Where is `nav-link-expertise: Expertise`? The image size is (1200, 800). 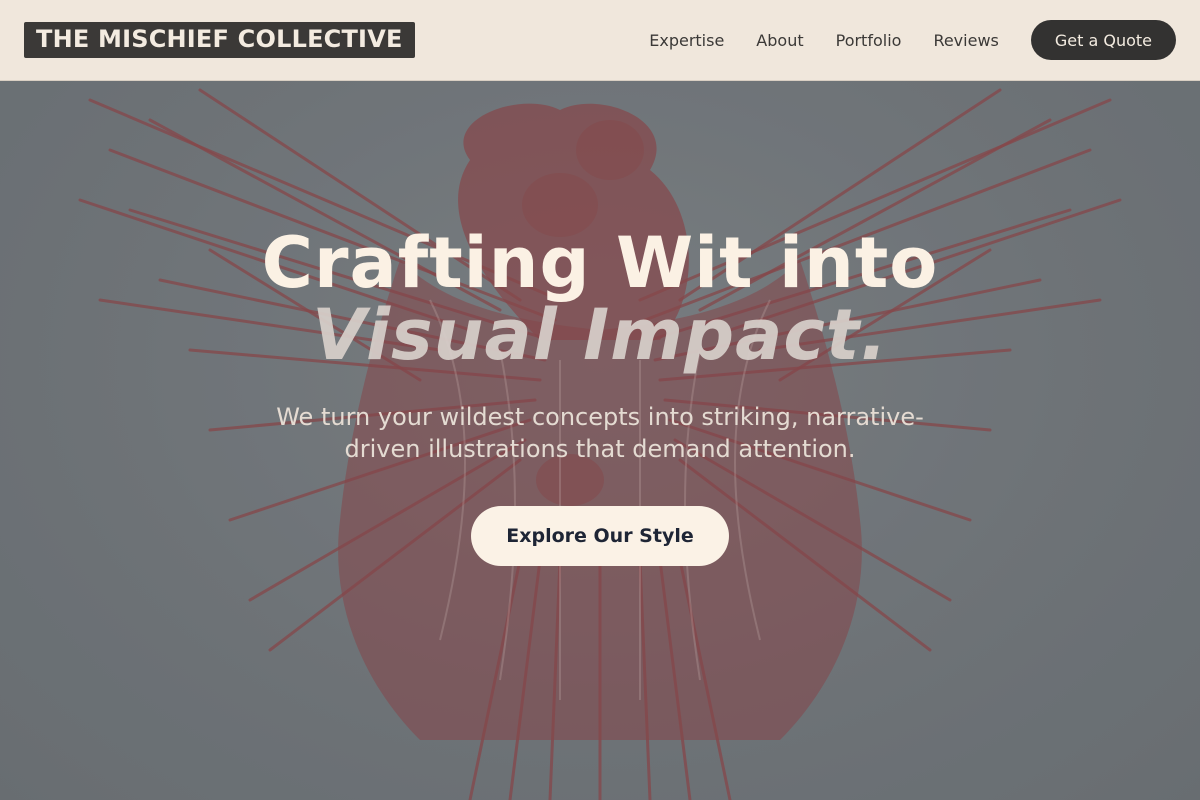
nav-link-expertise: Expertise is located at coordinates (686, 40).